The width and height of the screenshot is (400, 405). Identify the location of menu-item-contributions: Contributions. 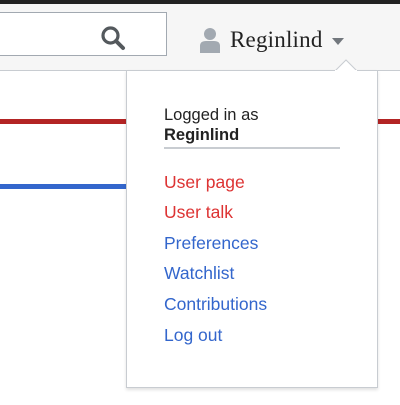
(215, 304).